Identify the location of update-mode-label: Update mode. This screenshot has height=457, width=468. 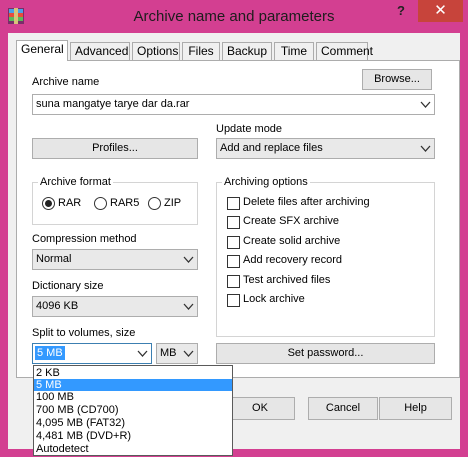
(249, 129).